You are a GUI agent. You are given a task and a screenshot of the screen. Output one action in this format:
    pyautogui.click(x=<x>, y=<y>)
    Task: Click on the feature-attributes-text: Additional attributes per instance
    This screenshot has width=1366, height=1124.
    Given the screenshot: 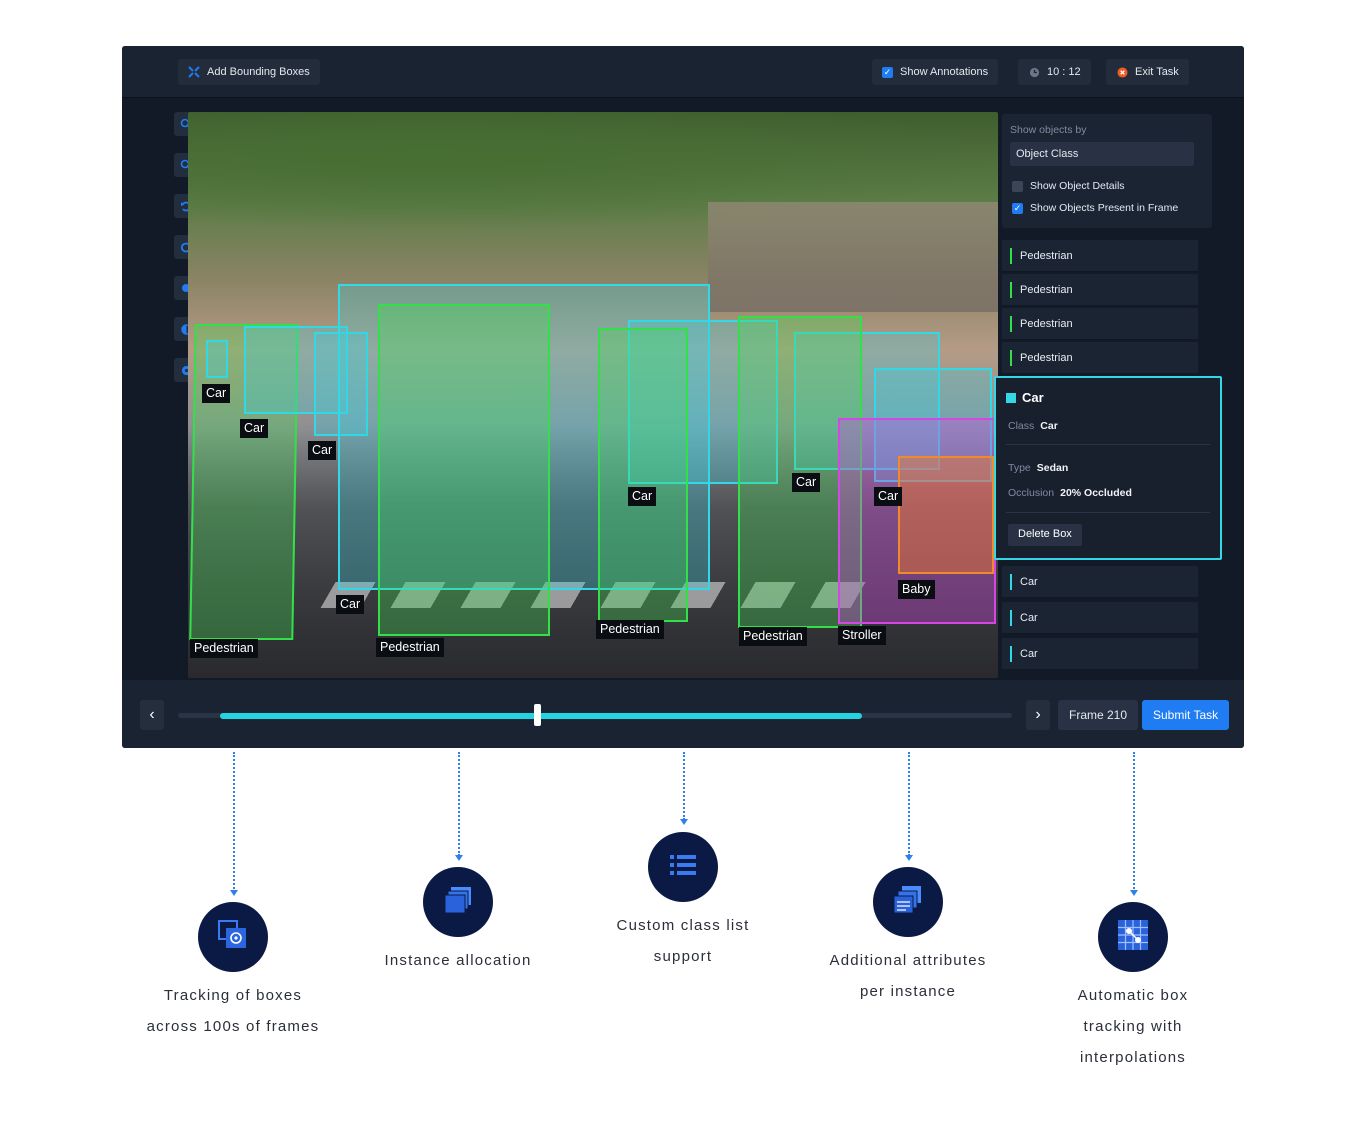 What is the action you would take?
    pyautogui.click(x=908, y=976)
    